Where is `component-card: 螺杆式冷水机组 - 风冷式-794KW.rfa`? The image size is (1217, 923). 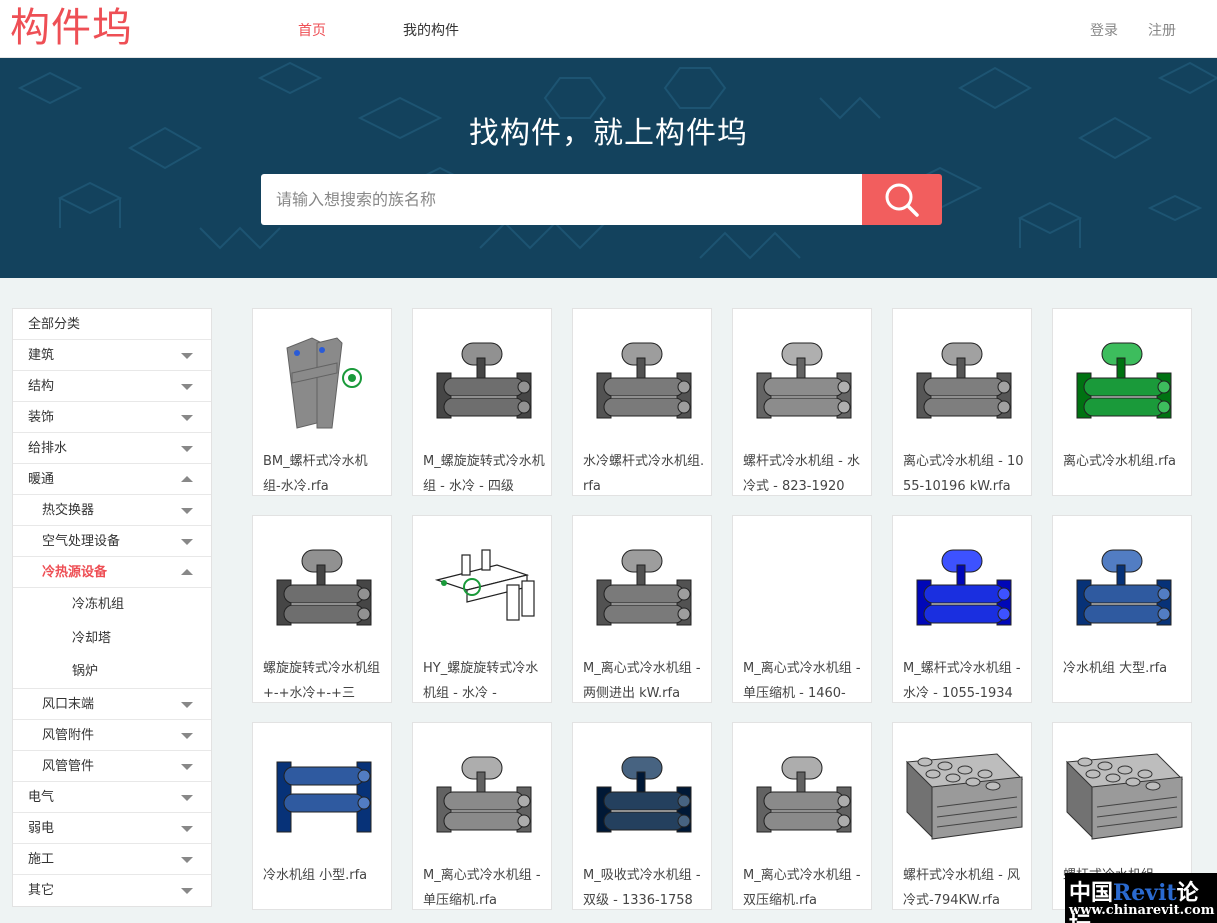
component-card: 螺杆式冷水机组 - 风冷式-794KW.rfa is located at coordinates (962, 816).